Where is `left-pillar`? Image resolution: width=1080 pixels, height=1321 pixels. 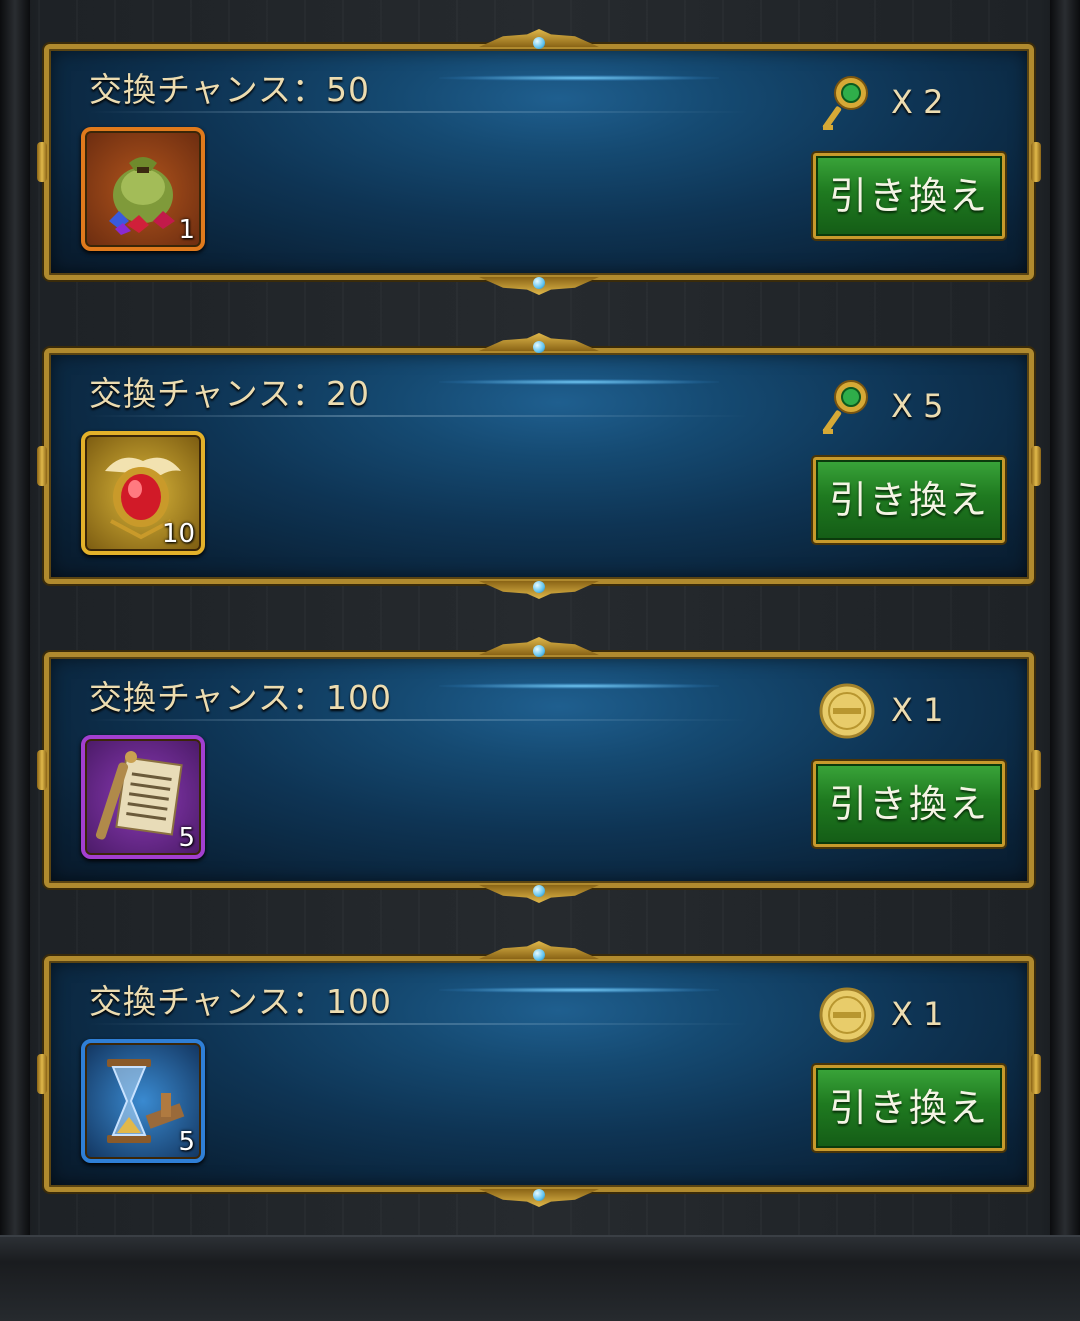
left-pillar is located at coordinates (15, 659).